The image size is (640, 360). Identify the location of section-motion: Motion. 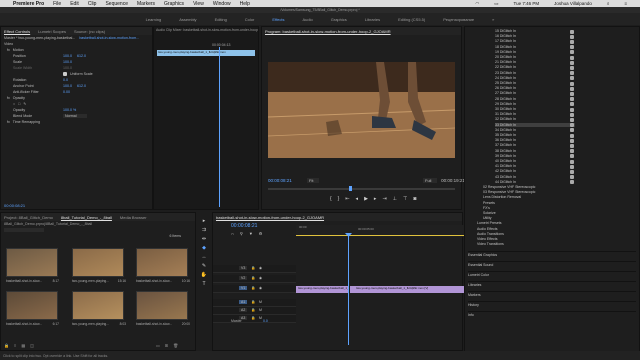
(18, 50).